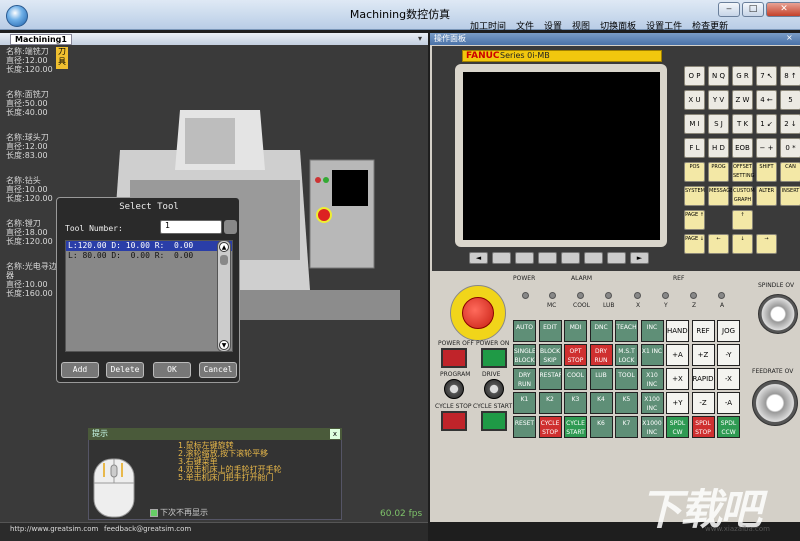  I want to click on mode-key: SPDL CCW, so click(728, 427).